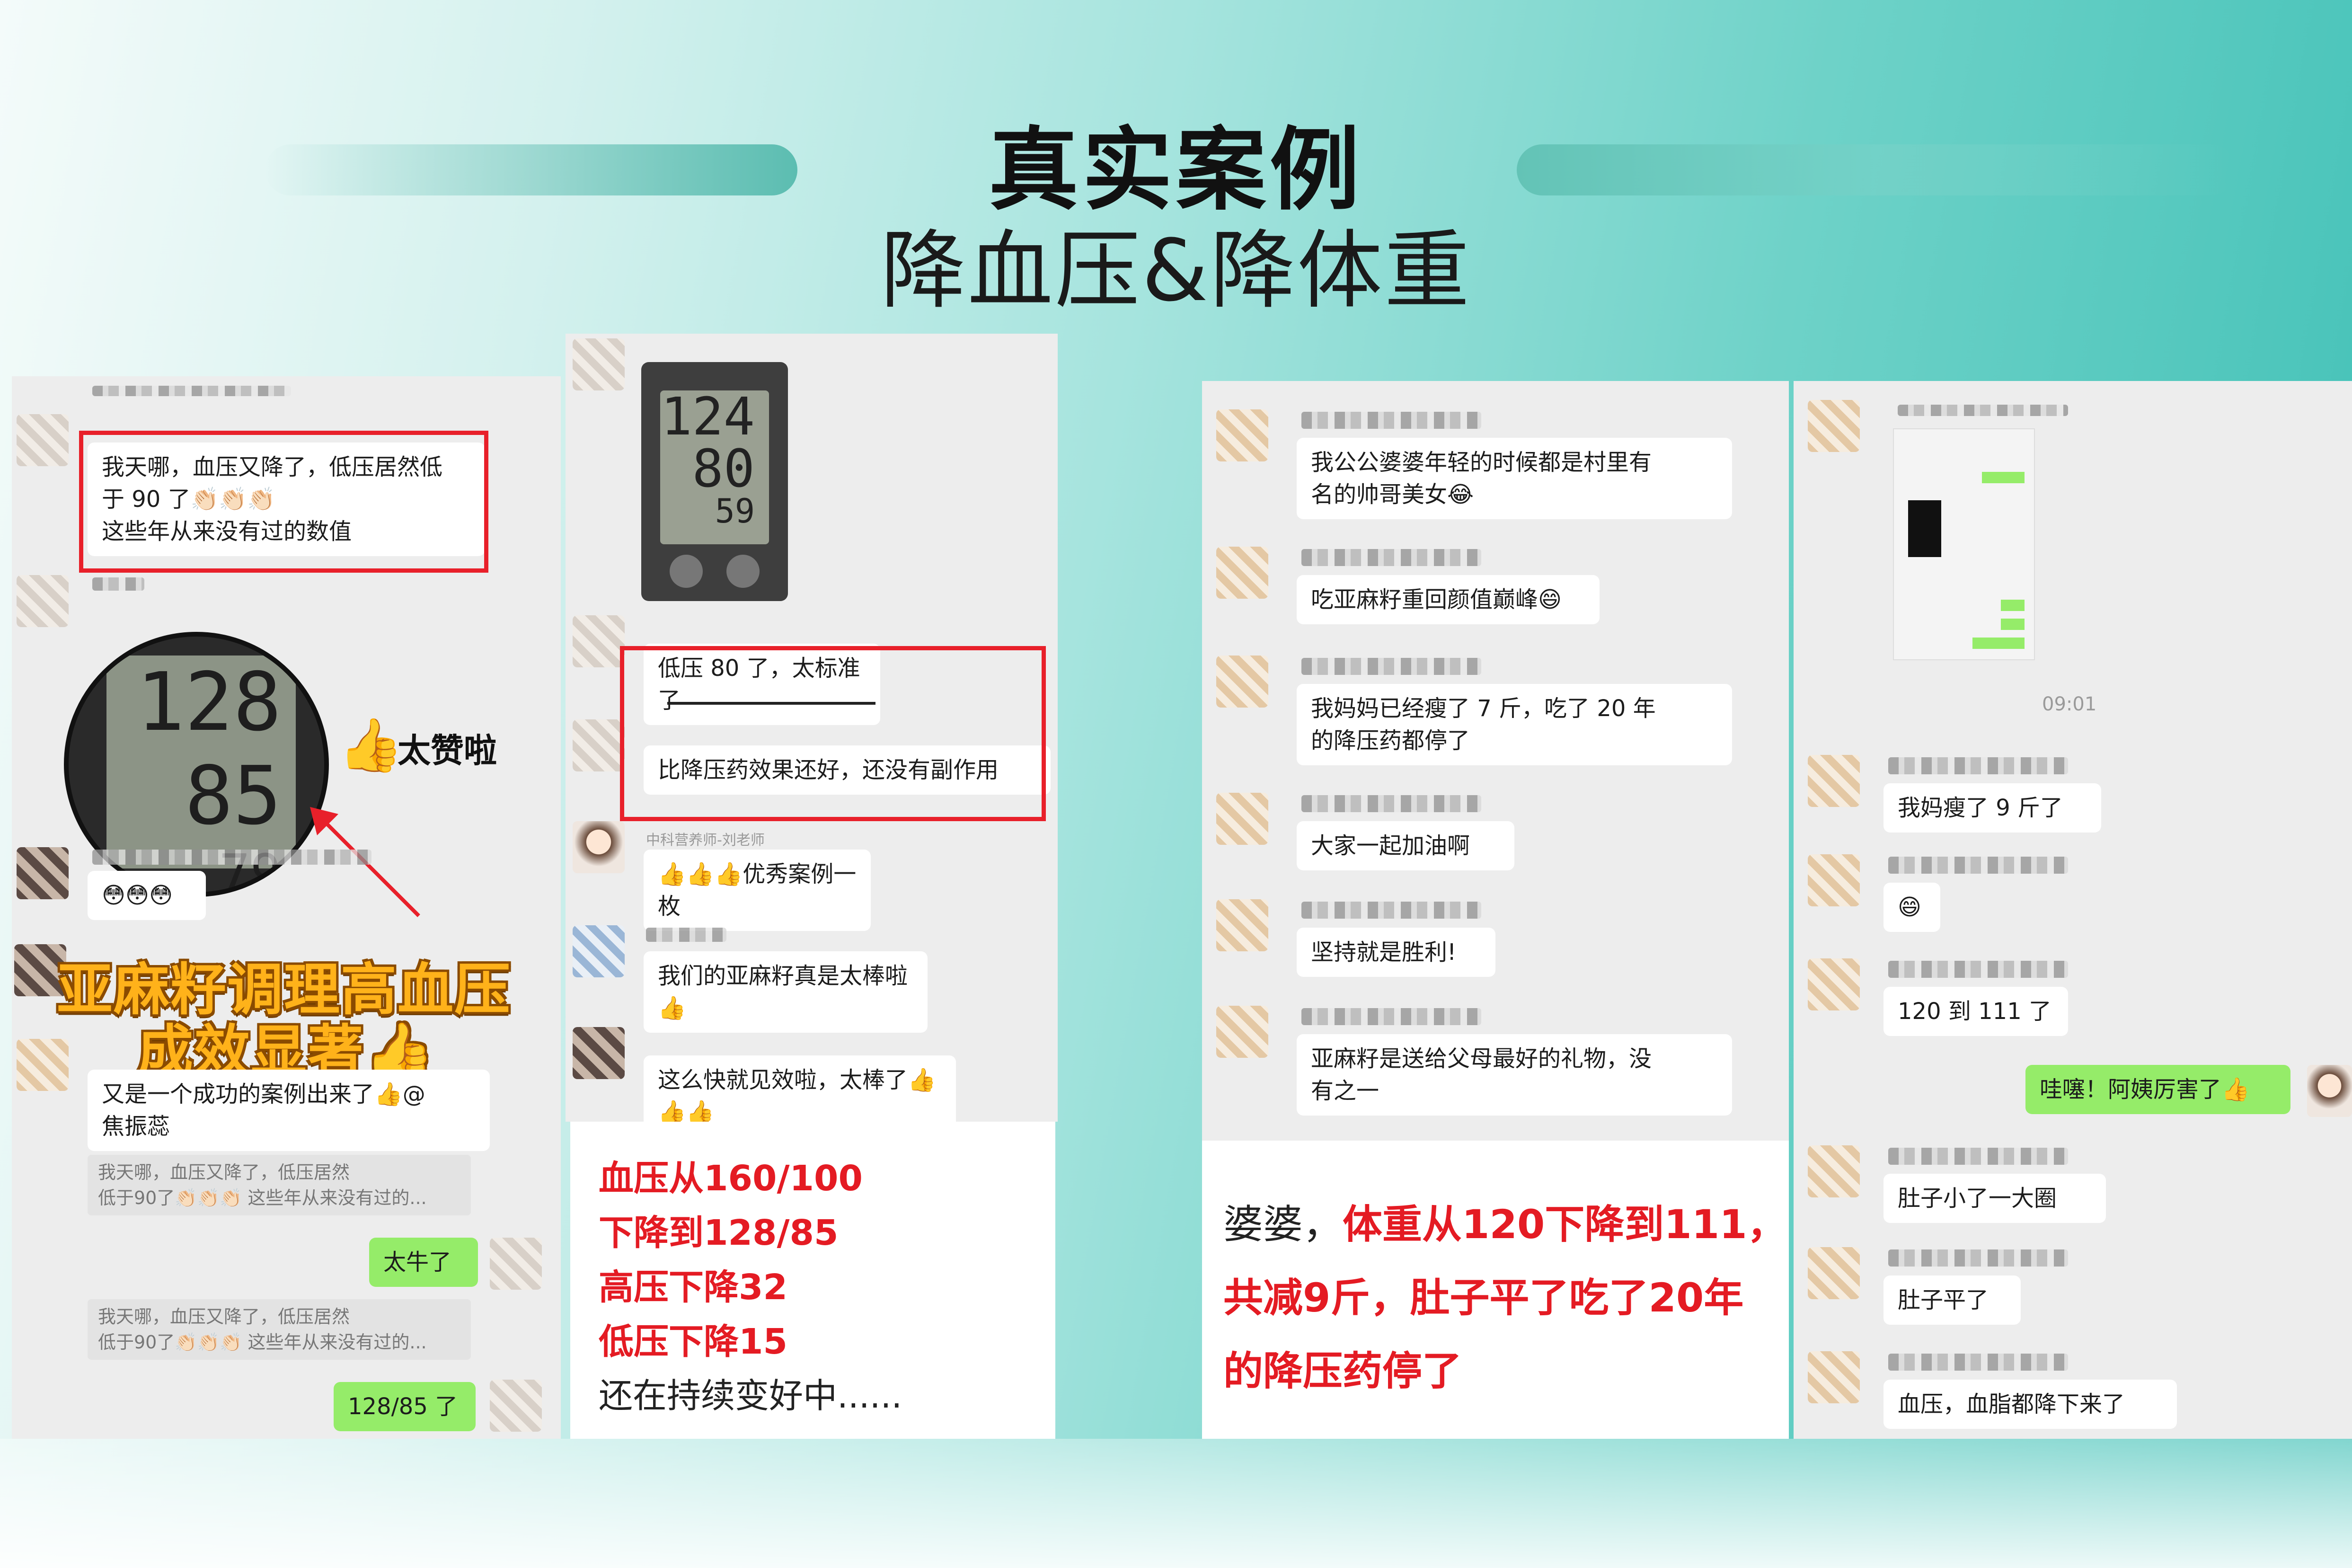 Image resolution: width=2352 pixels, height=1568 pixels. I want to click on diastolic-reading: 80, so click(723, 469).